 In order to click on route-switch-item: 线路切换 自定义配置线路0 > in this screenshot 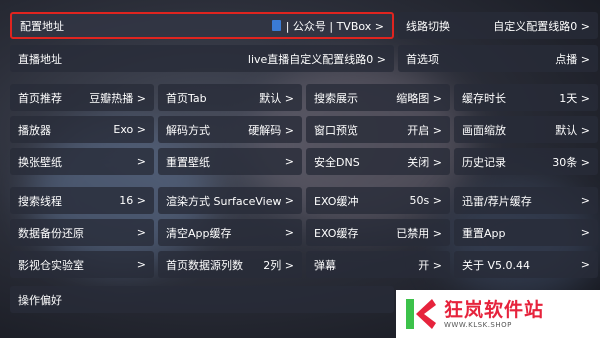, I will do `click(498, 25)`.